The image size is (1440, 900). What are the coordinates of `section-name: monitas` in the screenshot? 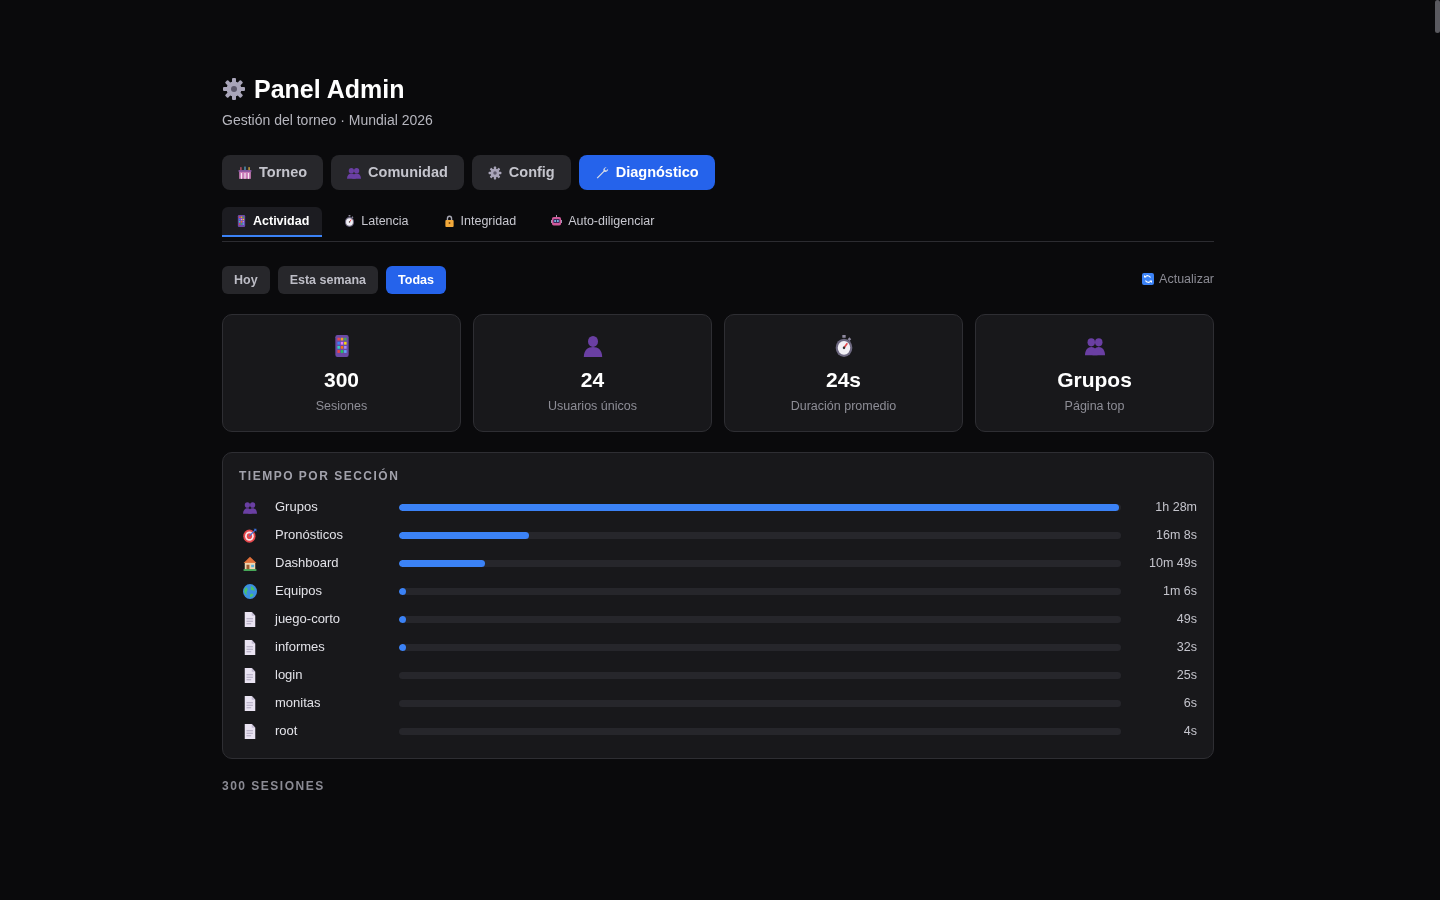 It's located at (298, 703).